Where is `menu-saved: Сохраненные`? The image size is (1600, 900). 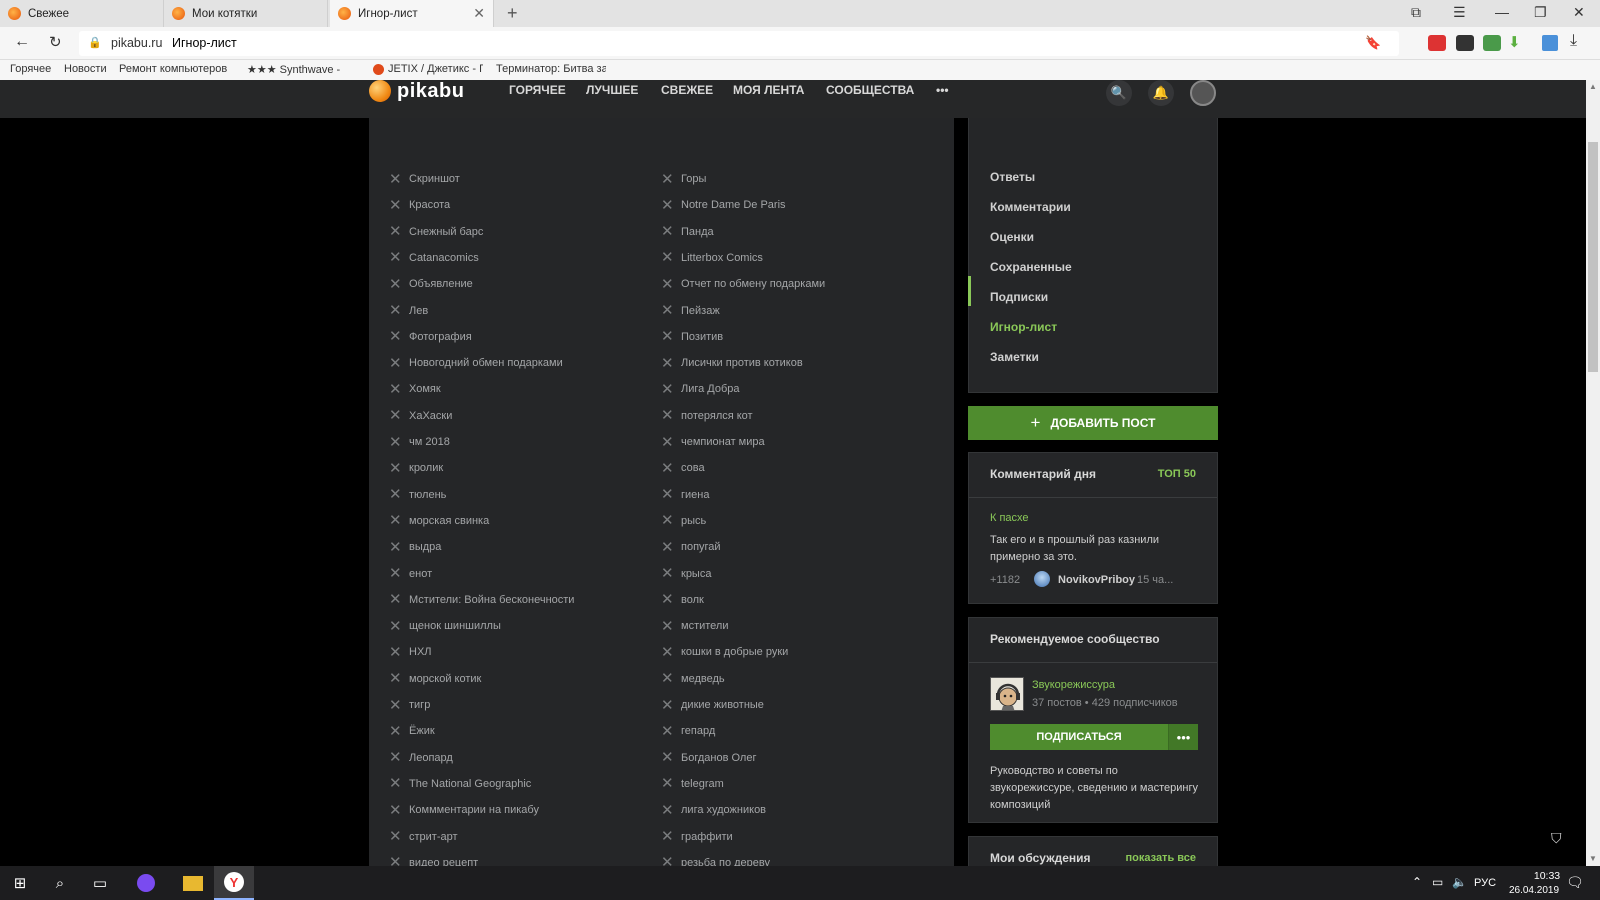 menu-saved: Сохраненные is located at coordinates (1031, 267).